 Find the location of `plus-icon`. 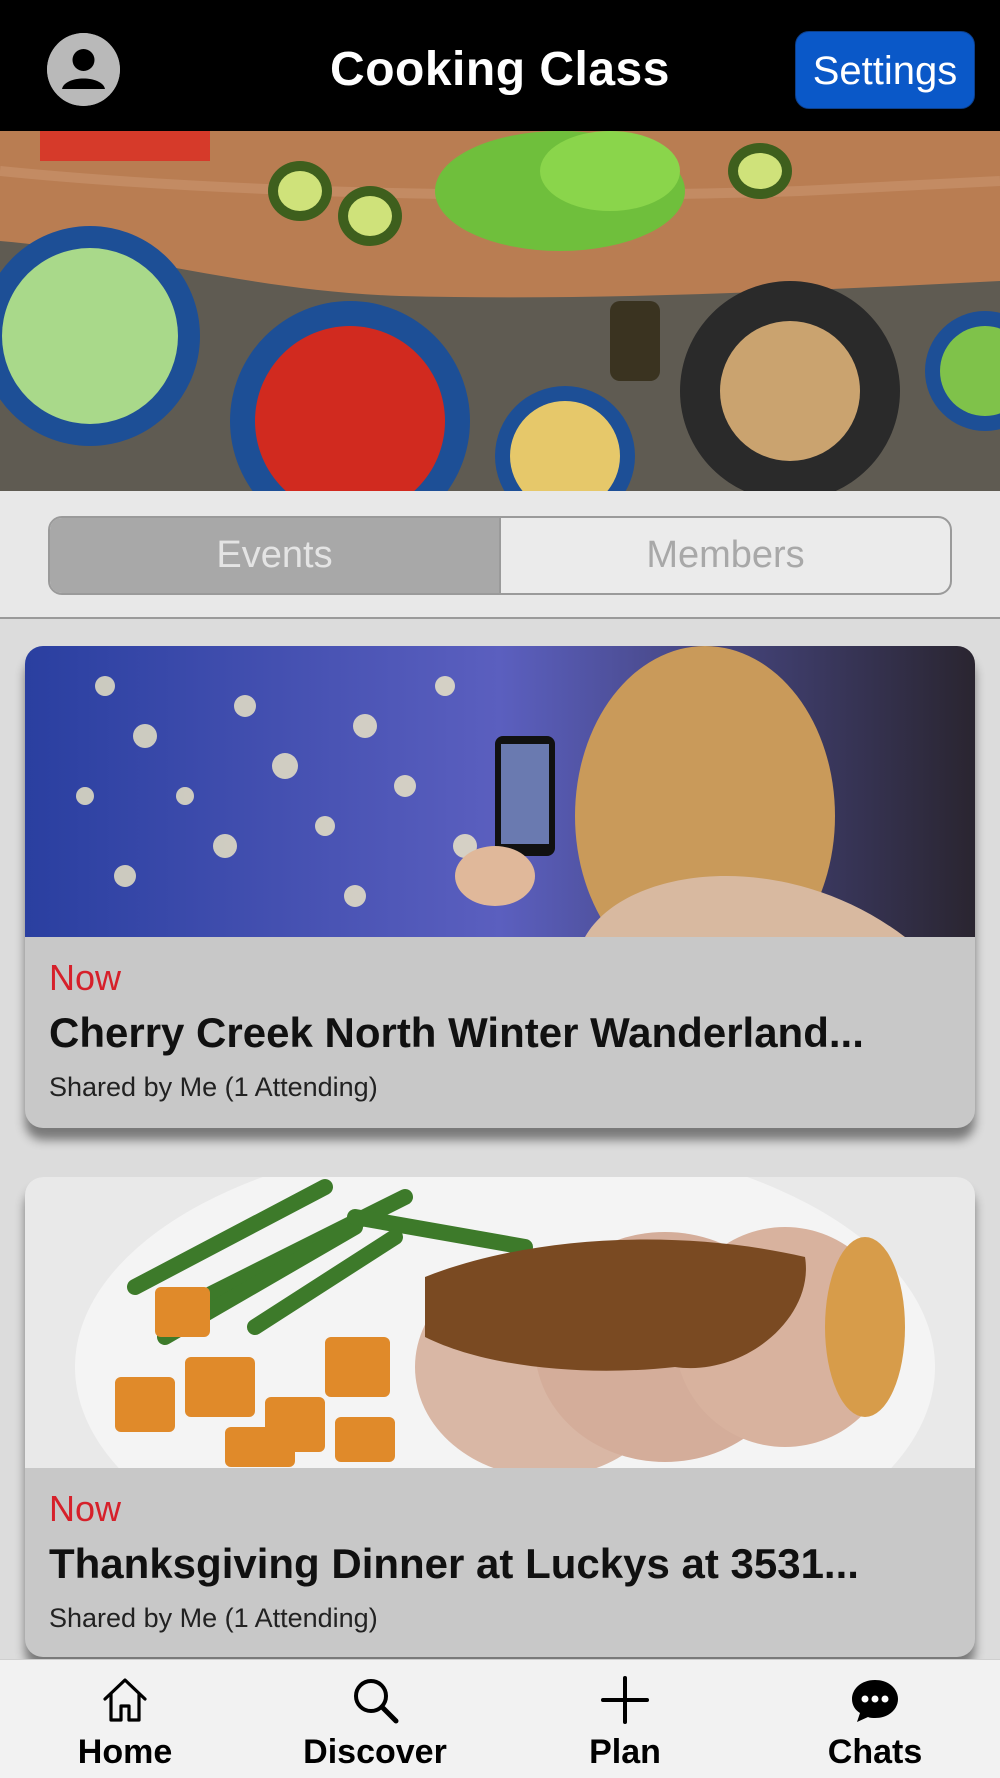

plus-icon is located at coordinates (625, 1700).